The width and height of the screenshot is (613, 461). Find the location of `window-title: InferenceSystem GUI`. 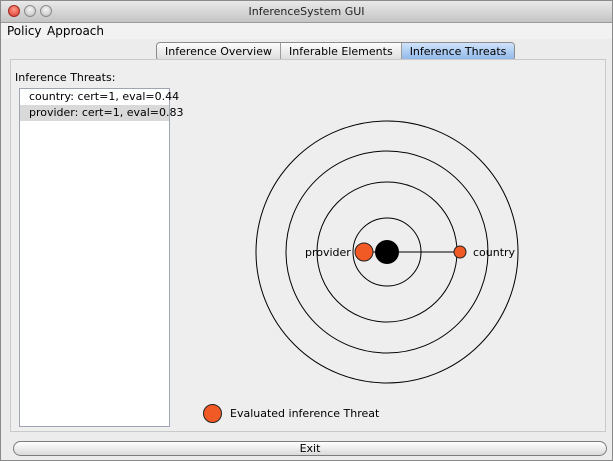

window-title: InferenceSystem GUI is located at coordinates (306, 11).